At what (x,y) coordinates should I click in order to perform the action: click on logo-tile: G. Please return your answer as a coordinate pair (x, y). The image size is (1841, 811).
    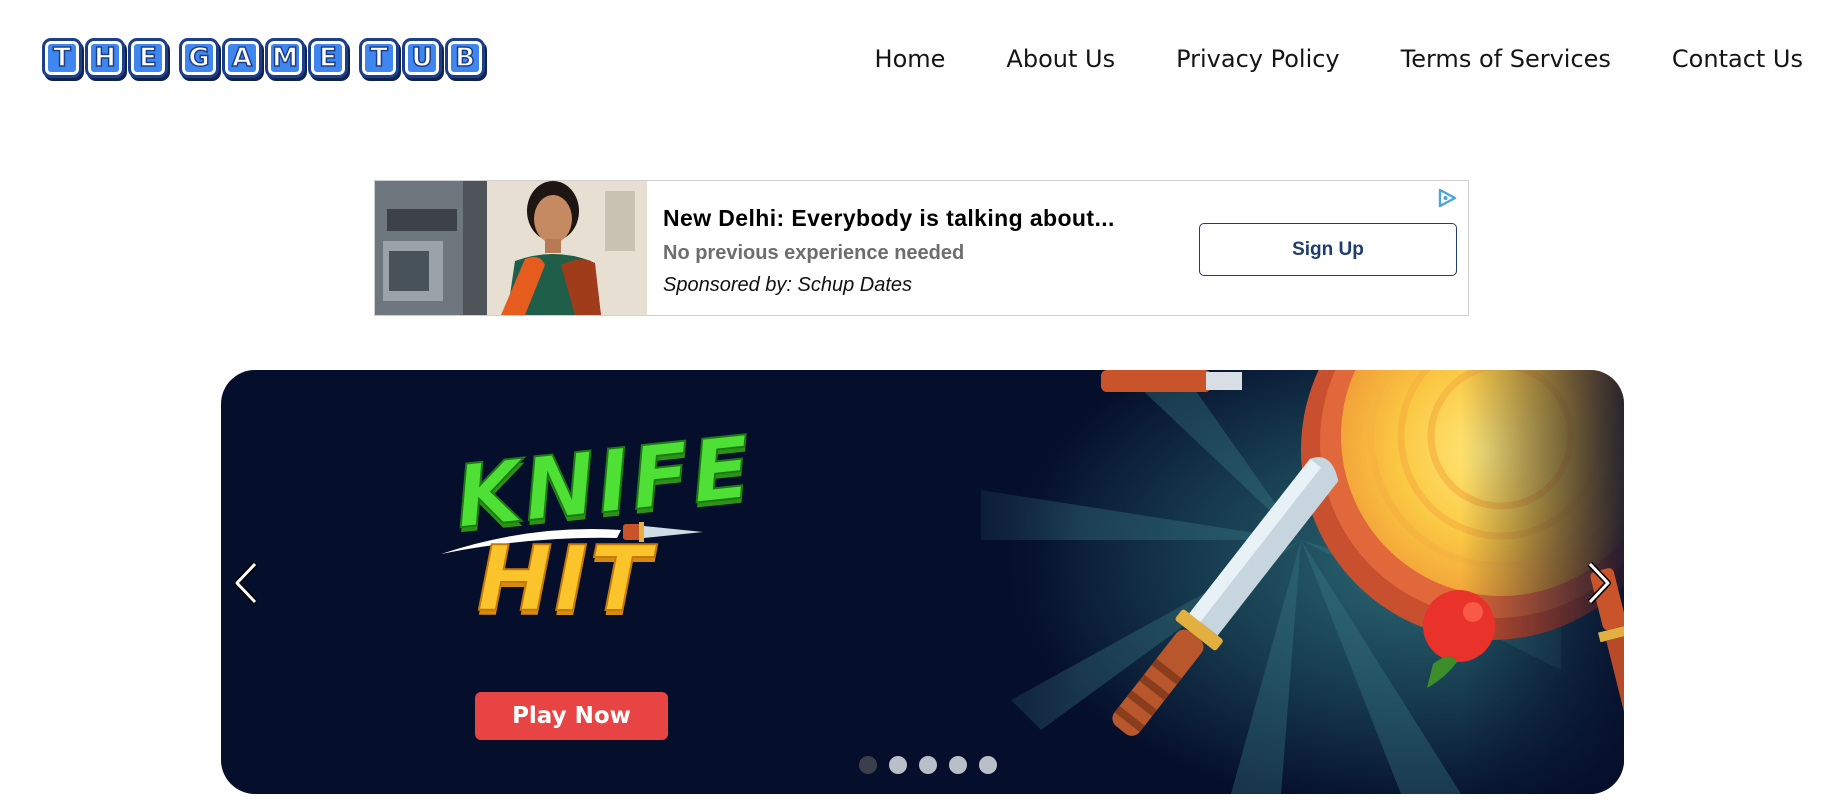
    Looking at the image, I should click on (199, 58).